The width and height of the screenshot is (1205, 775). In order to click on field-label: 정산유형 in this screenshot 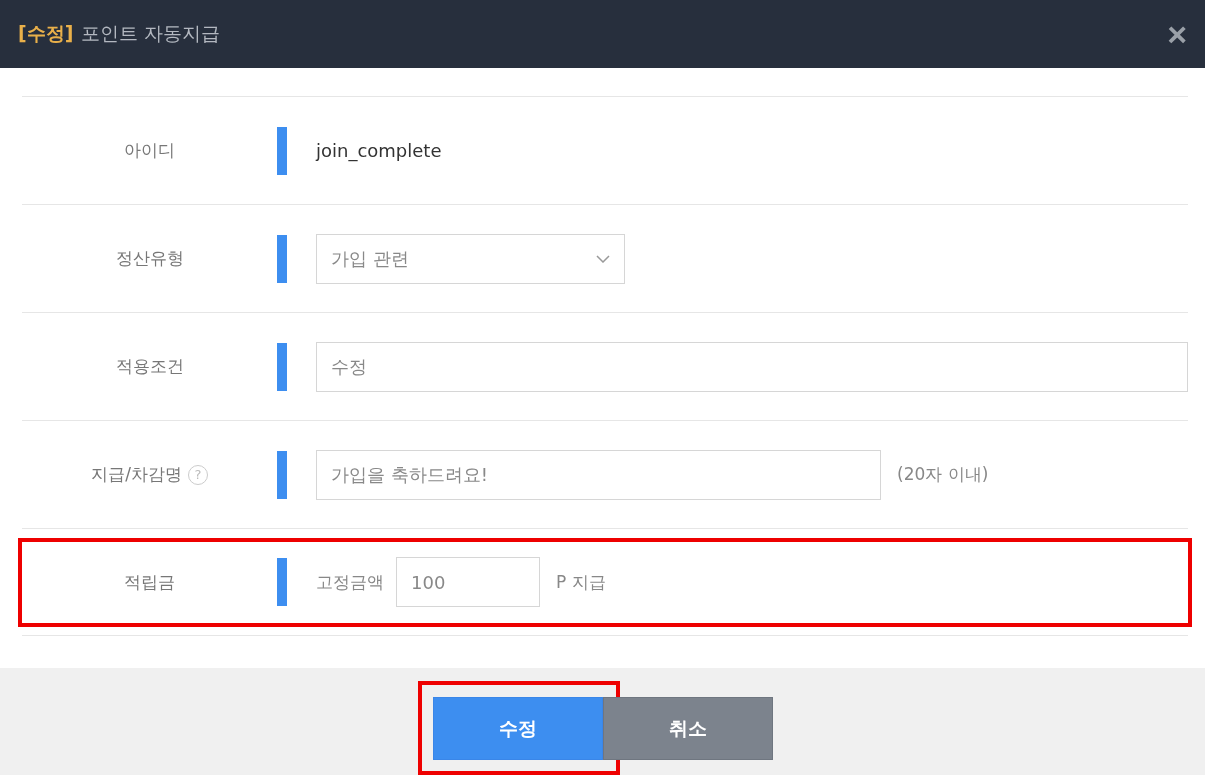, I will do `click(149, 258)`.